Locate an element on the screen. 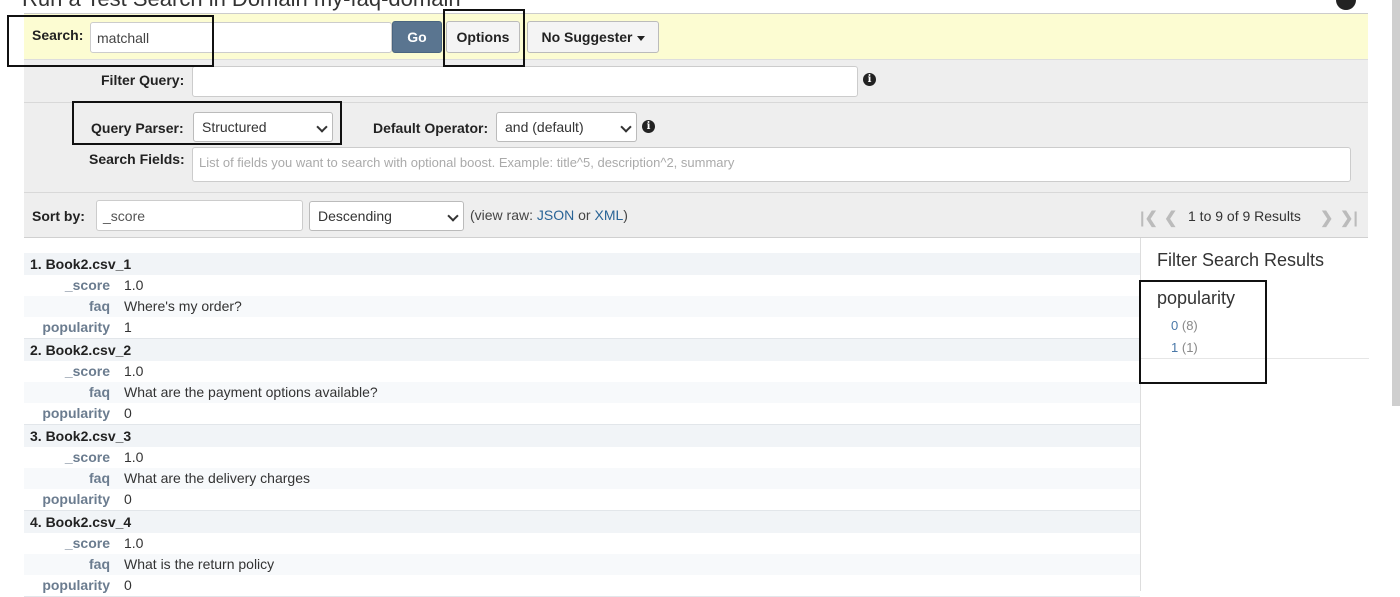  default-operator-select: and (default) is located at coordinates (566, 127).